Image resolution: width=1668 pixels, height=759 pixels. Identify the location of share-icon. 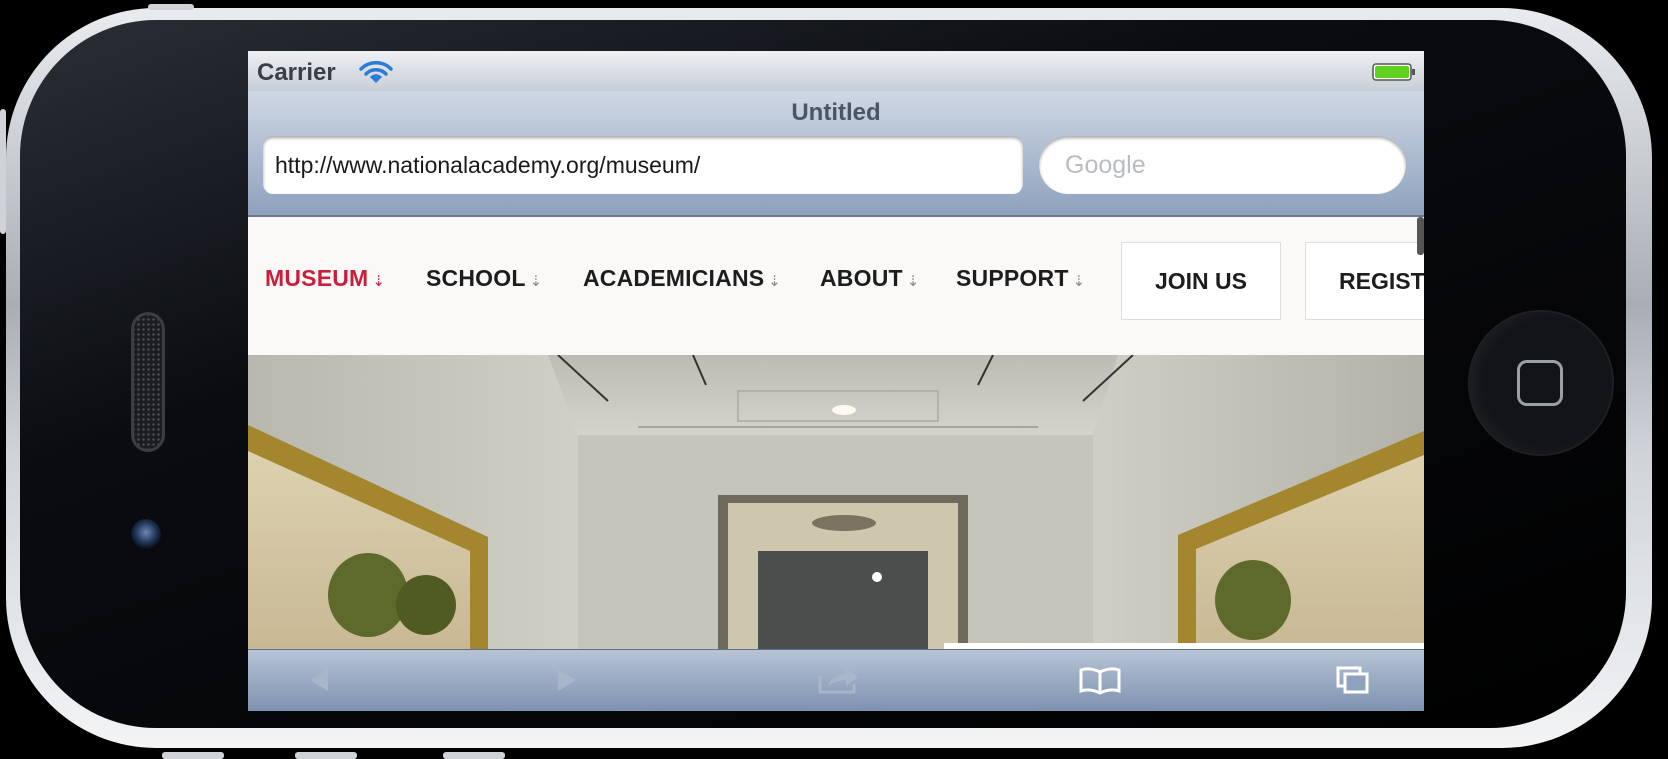
(838, 680).